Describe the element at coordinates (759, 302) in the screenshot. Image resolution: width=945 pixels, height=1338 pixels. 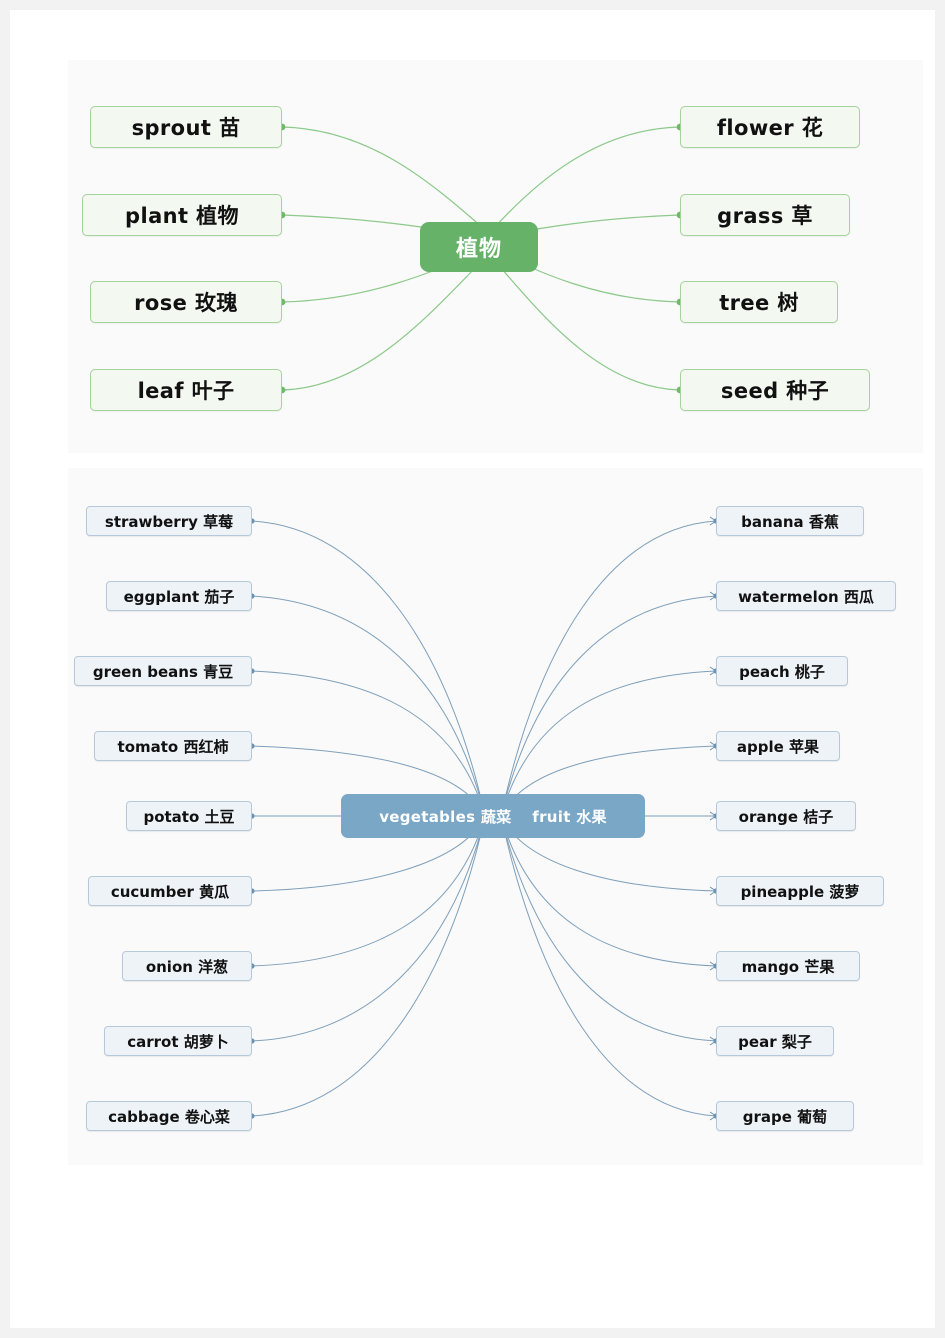
I see `node-tree: tree 树` at that location.